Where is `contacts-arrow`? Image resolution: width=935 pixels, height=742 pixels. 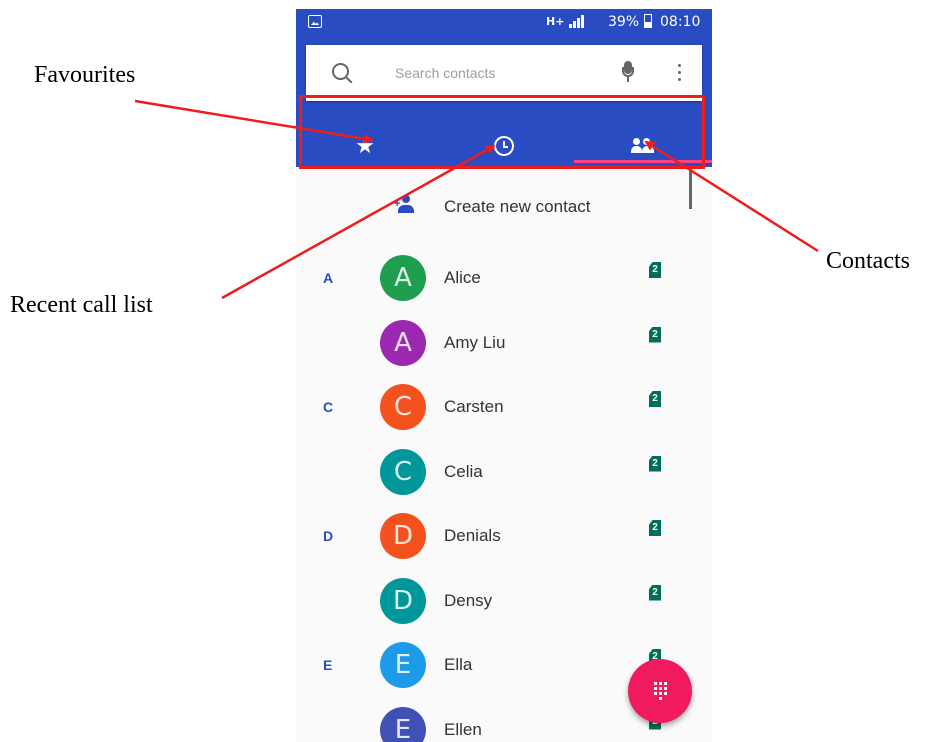
contacts-arrow is located at coordinates (731, 196).